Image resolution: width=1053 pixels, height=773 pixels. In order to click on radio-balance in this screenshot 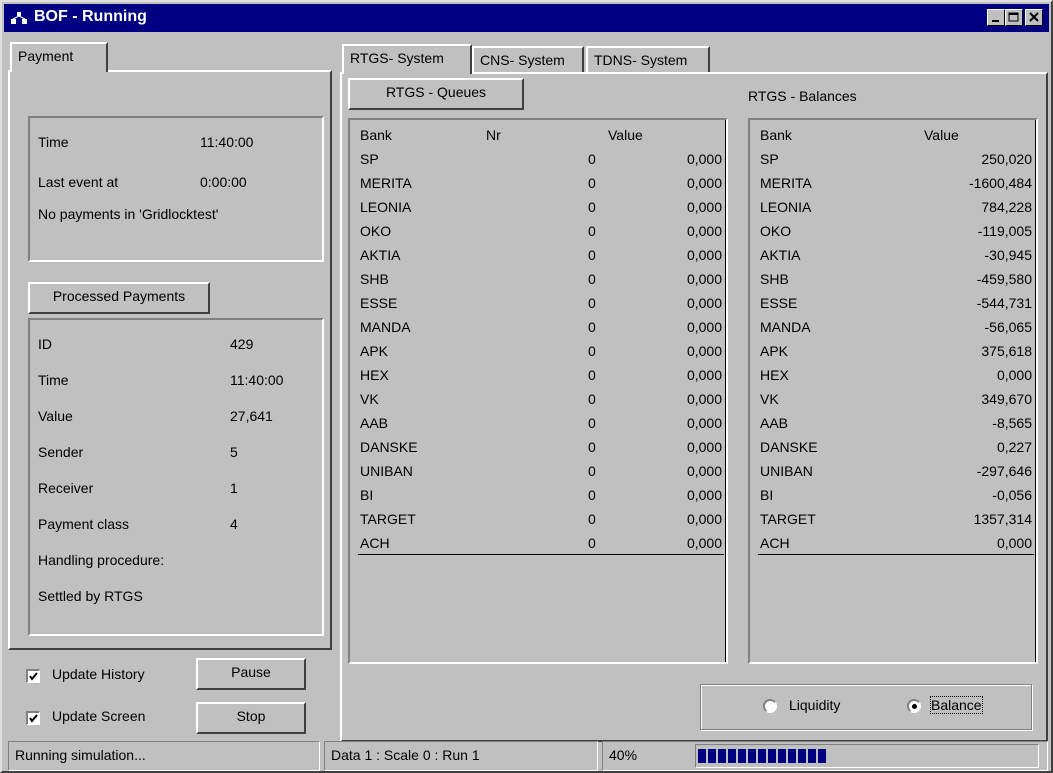, I will do `click(914, 706)`.